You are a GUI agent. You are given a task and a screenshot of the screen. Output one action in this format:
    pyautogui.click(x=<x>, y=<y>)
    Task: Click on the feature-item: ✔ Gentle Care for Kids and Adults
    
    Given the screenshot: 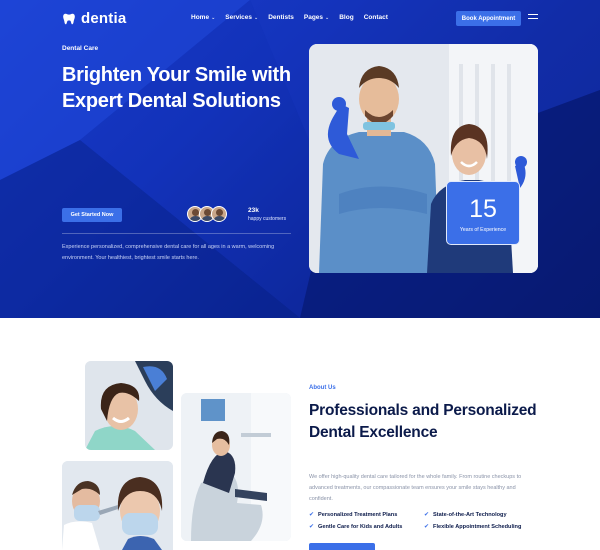 What is the action you would take?
    pyautogui.click(x=366, y=527)
    